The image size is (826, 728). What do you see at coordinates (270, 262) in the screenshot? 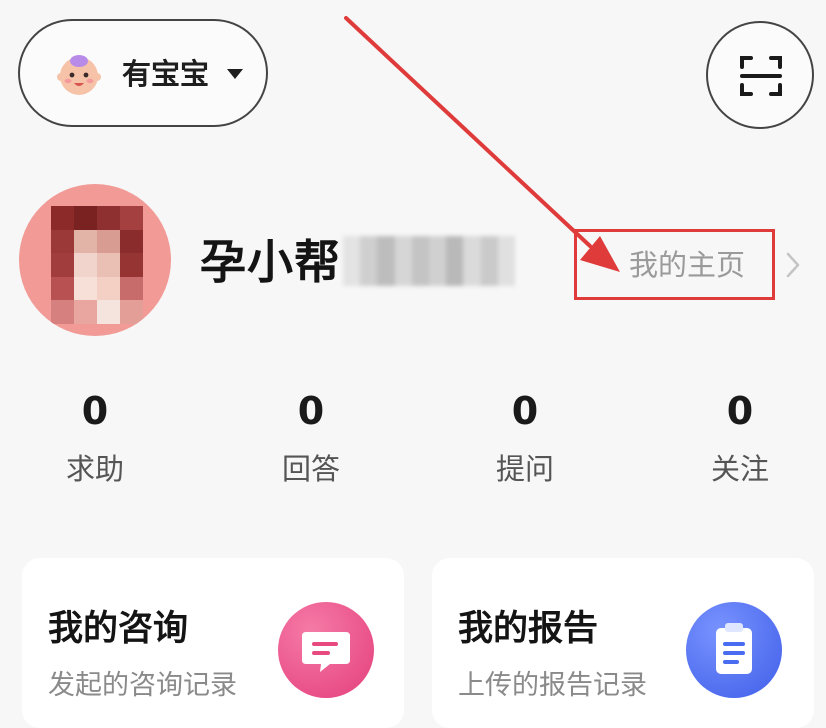
I see `user-name: 孕小帮` at bounding box center [270, 262].